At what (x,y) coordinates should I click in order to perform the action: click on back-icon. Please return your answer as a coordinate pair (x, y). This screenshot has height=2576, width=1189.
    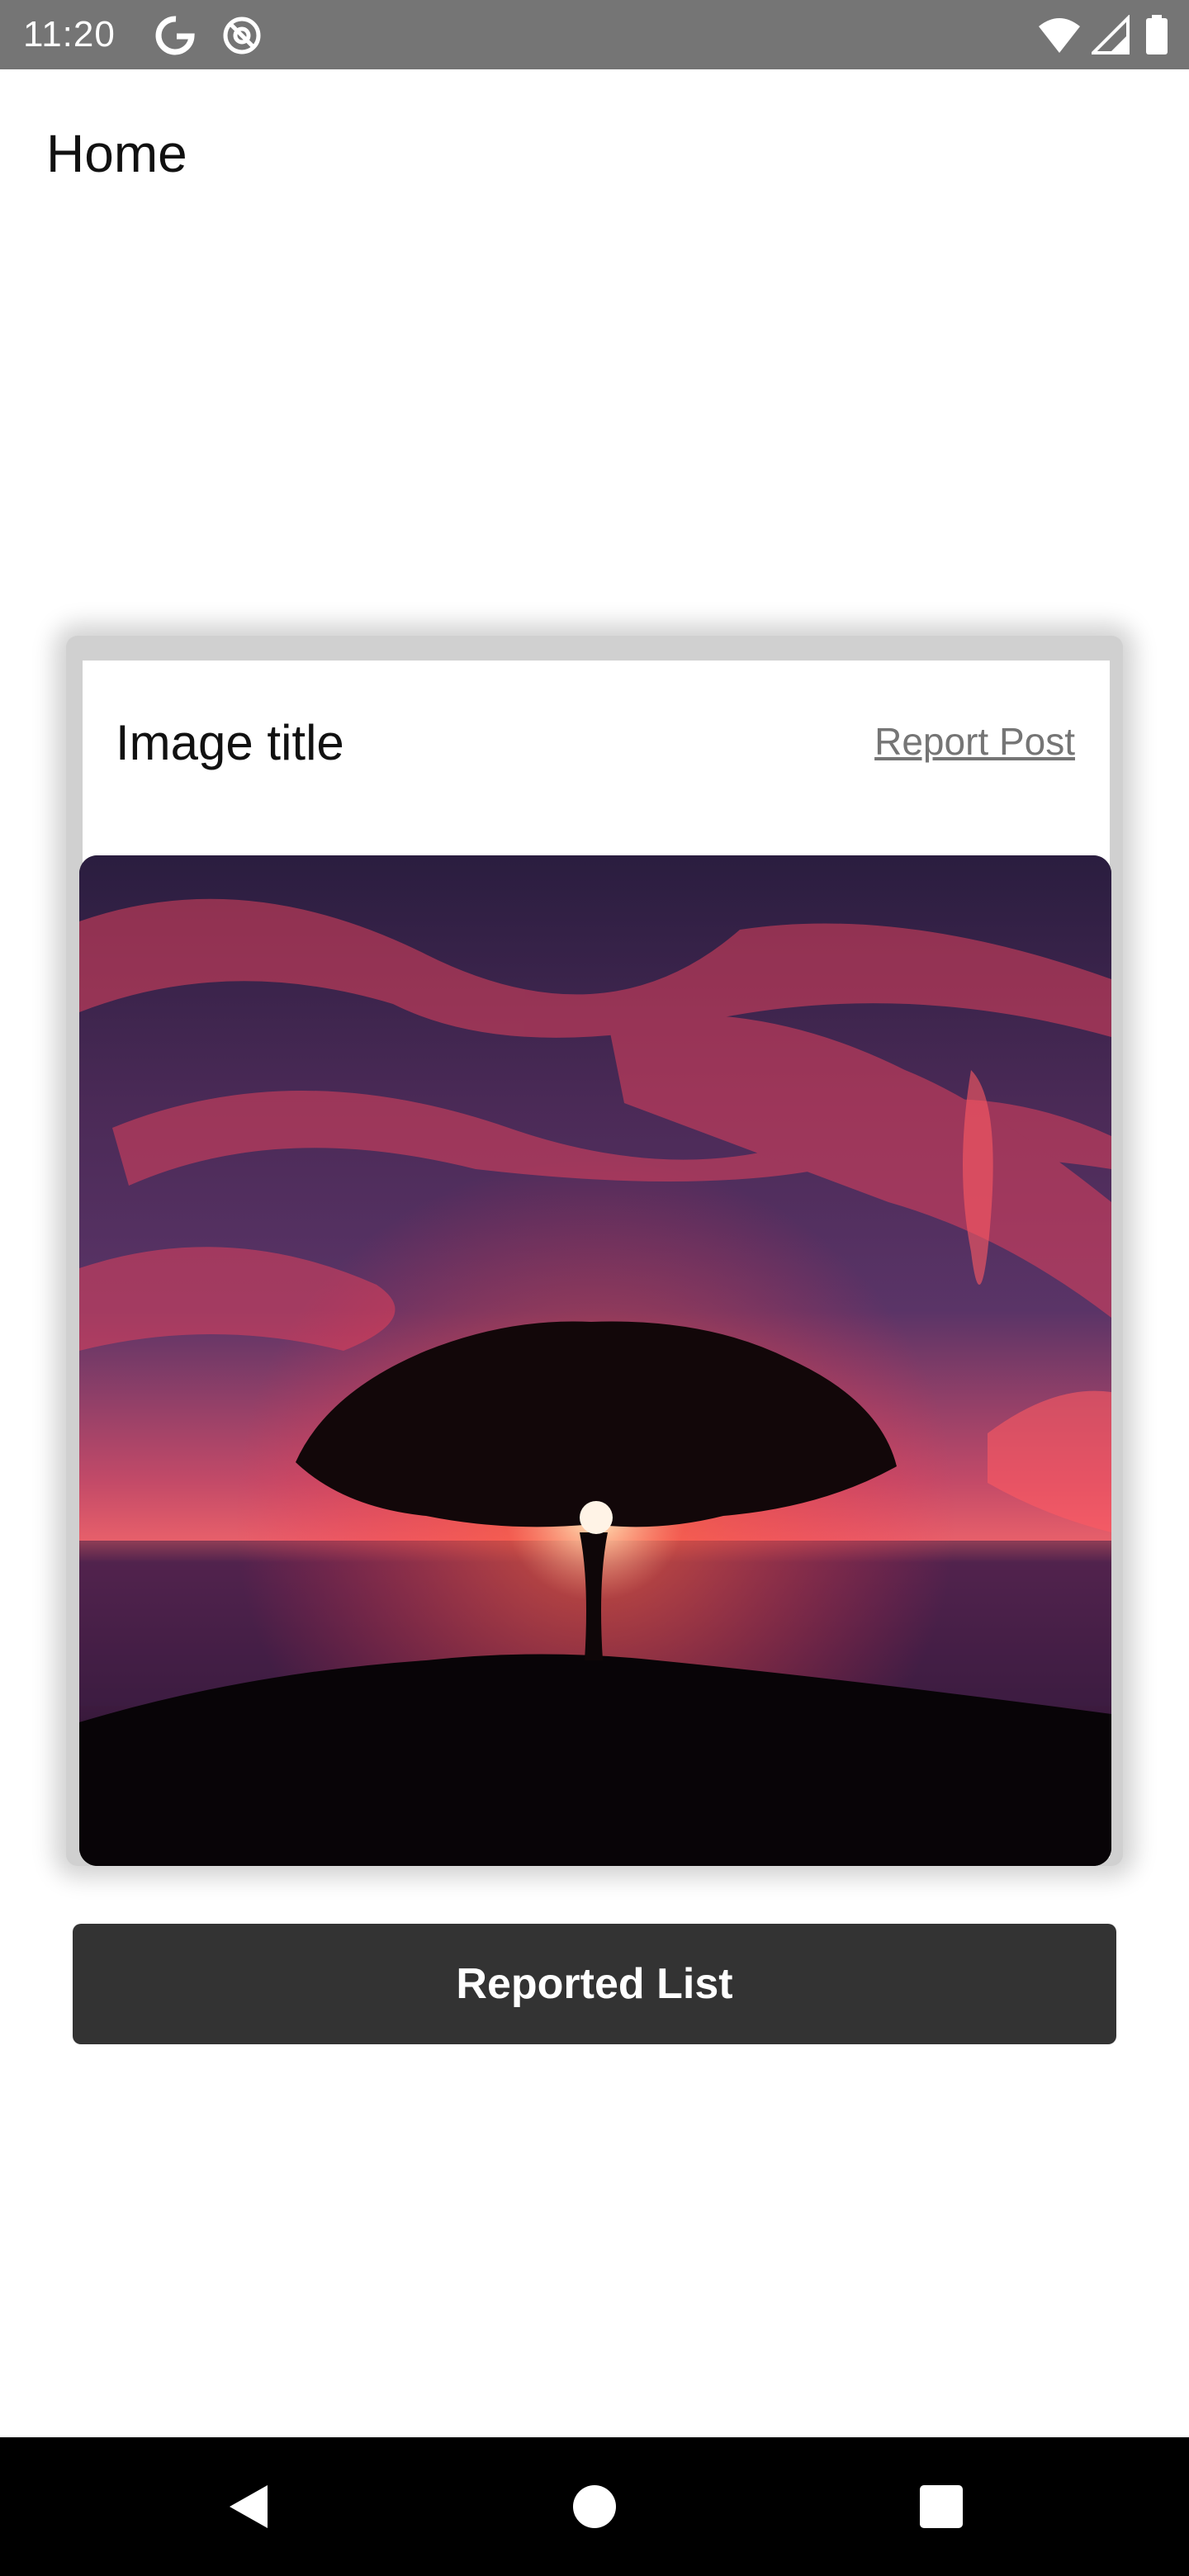
    Looking at the image, I should click on (249, 2507).